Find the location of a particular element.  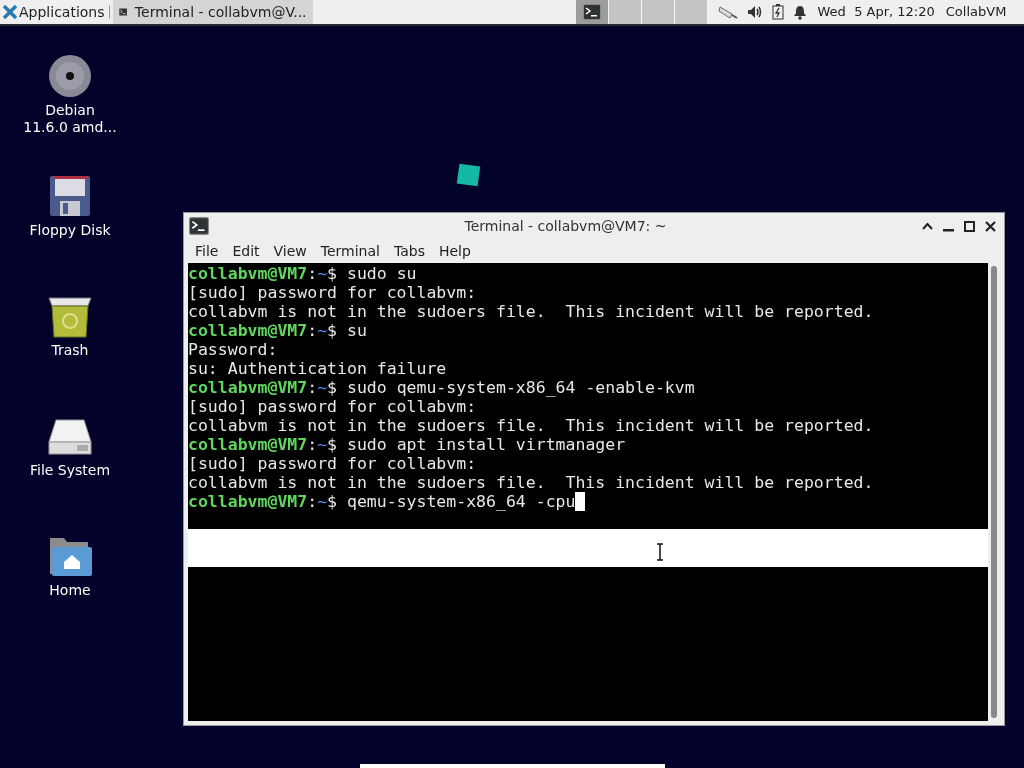

disc-icon is located at coordinates (70, 76).